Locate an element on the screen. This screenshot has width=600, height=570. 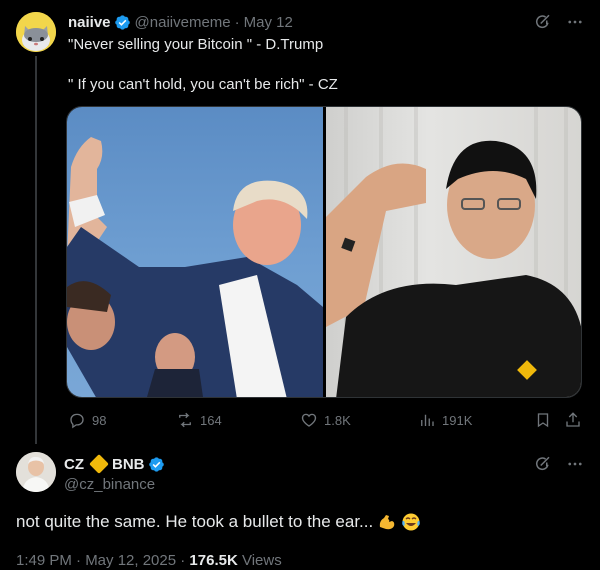
reply-views-label: Views is located at coordinates (259, 560).